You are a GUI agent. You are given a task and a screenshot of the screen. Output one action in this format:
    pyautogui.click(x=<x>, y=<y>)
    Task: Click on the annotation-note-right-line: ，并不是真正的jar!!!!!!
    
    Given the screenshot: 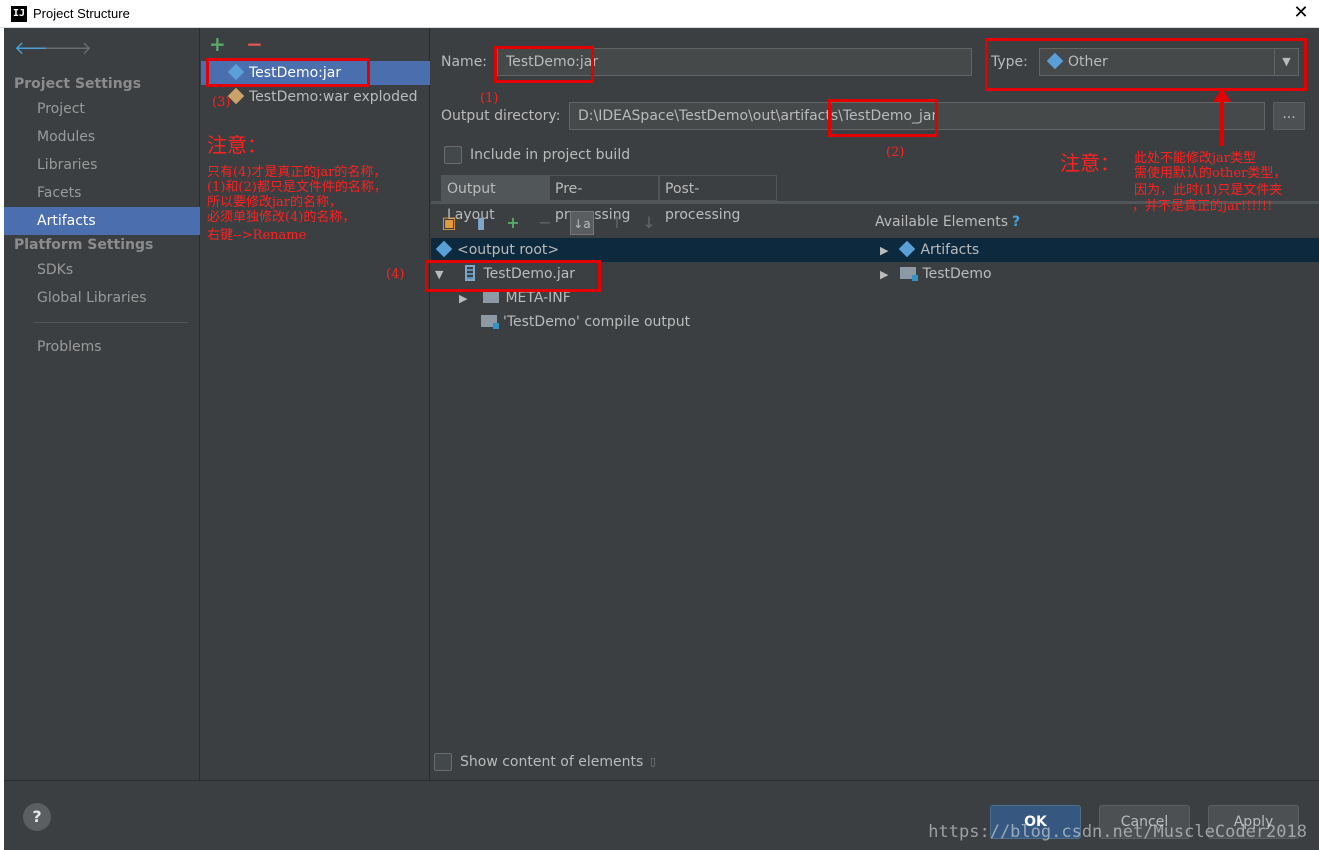 What is the action you would take?
    pyautogui.click(x=1202, y=206)
    